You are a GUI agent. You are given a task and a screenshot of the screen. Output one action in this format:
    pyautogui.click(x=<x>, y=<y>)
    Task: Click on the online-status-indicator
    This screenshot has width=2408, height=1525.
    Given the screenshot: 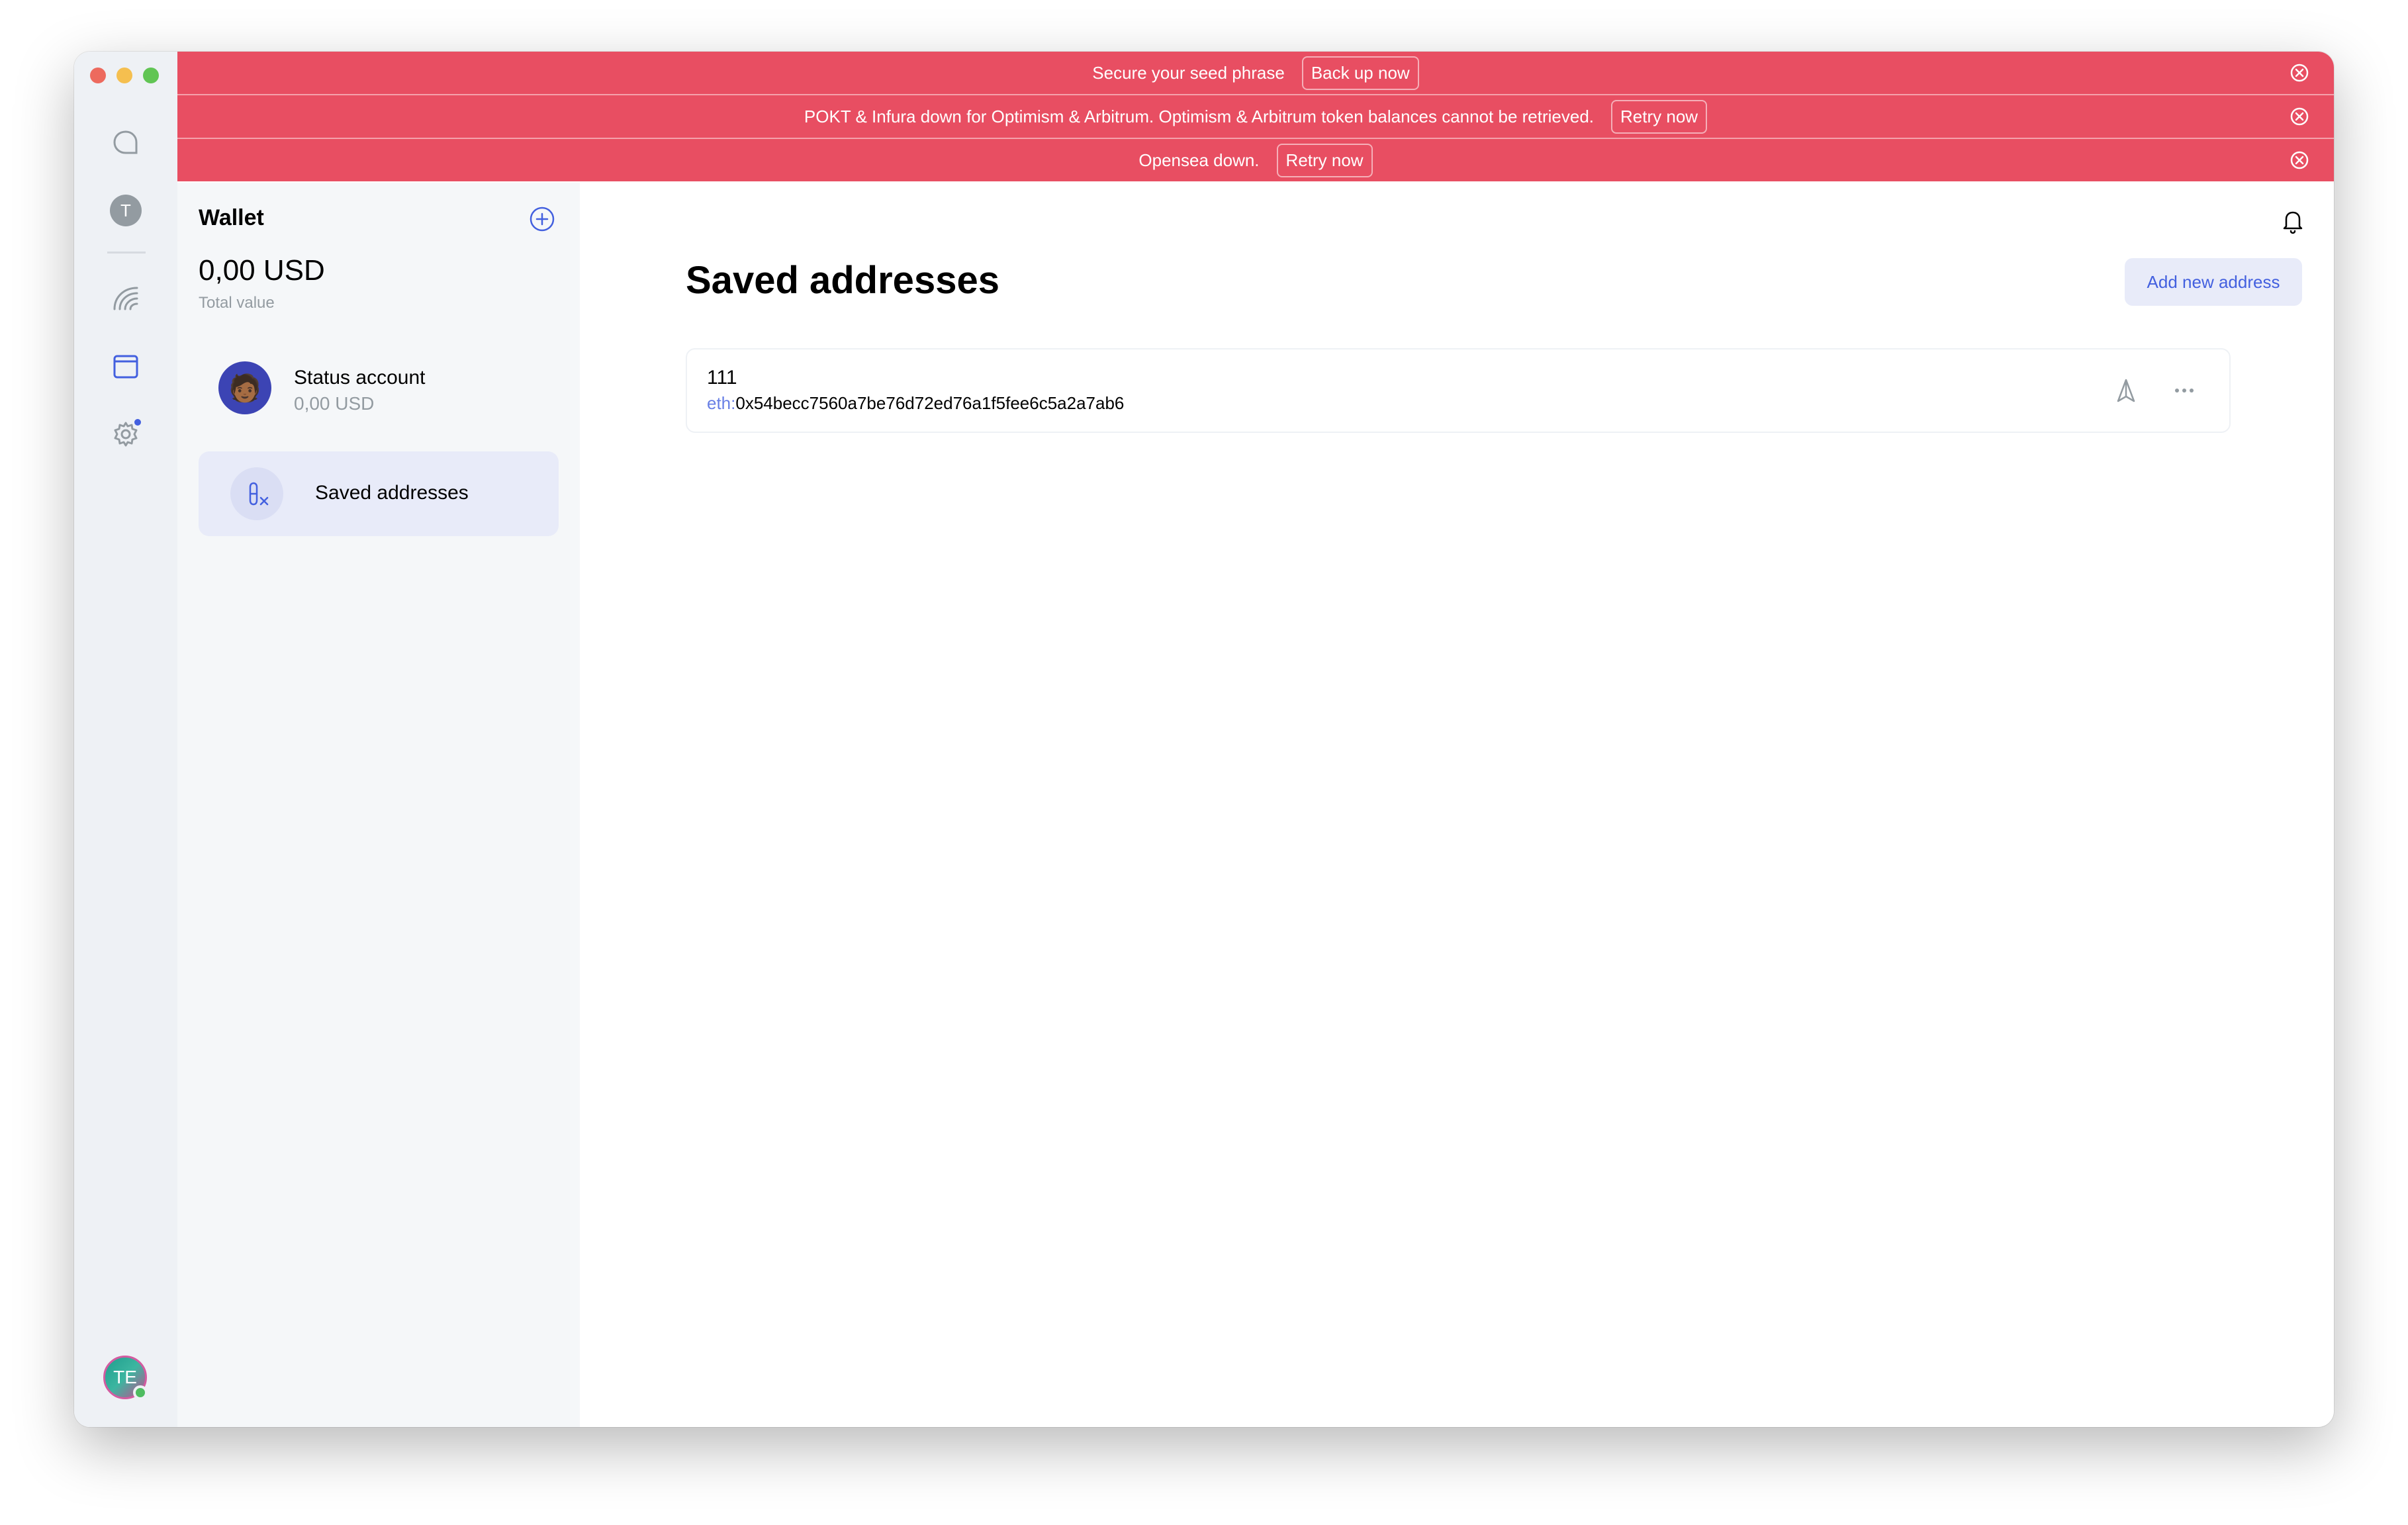 What is the action you would take?
    pyautogui.click(x=140, y=1392)
    